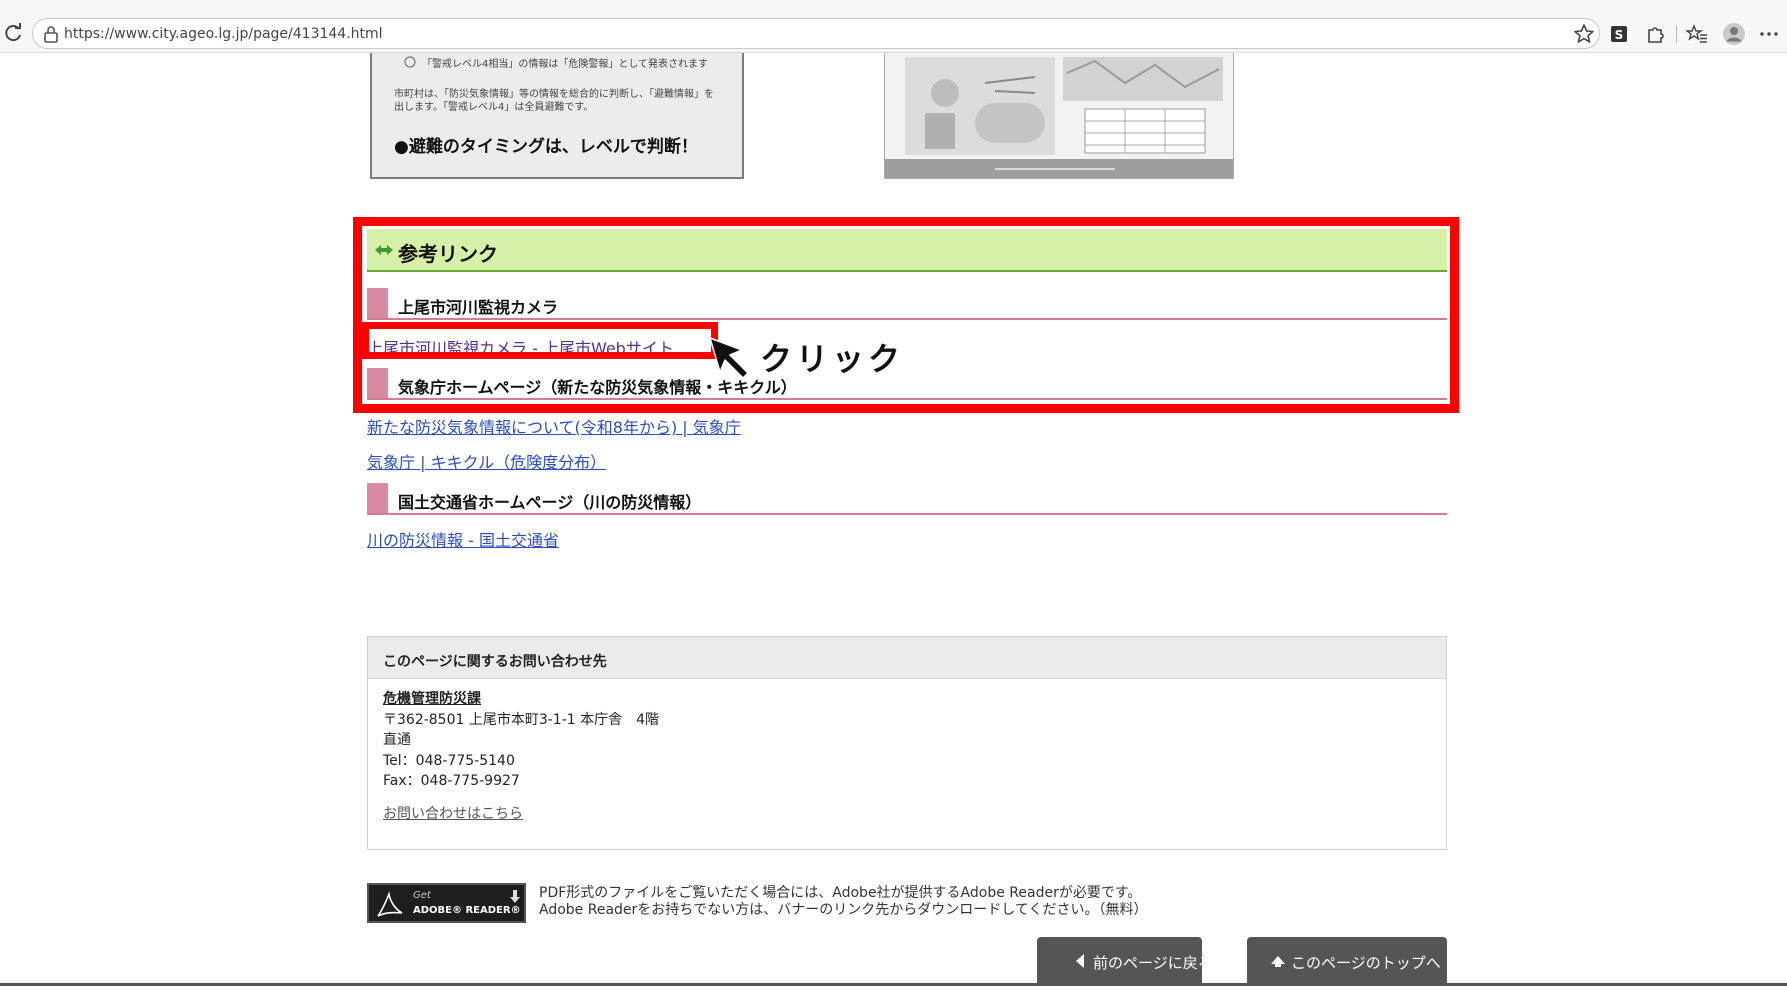 The height and width of the screenshot is (1005, 1787). Describe the element at coordinates (486, 461) in the screenshot. I see `link-kikikuru: 気象庁 | キキクル（危険度分布）` at that location.